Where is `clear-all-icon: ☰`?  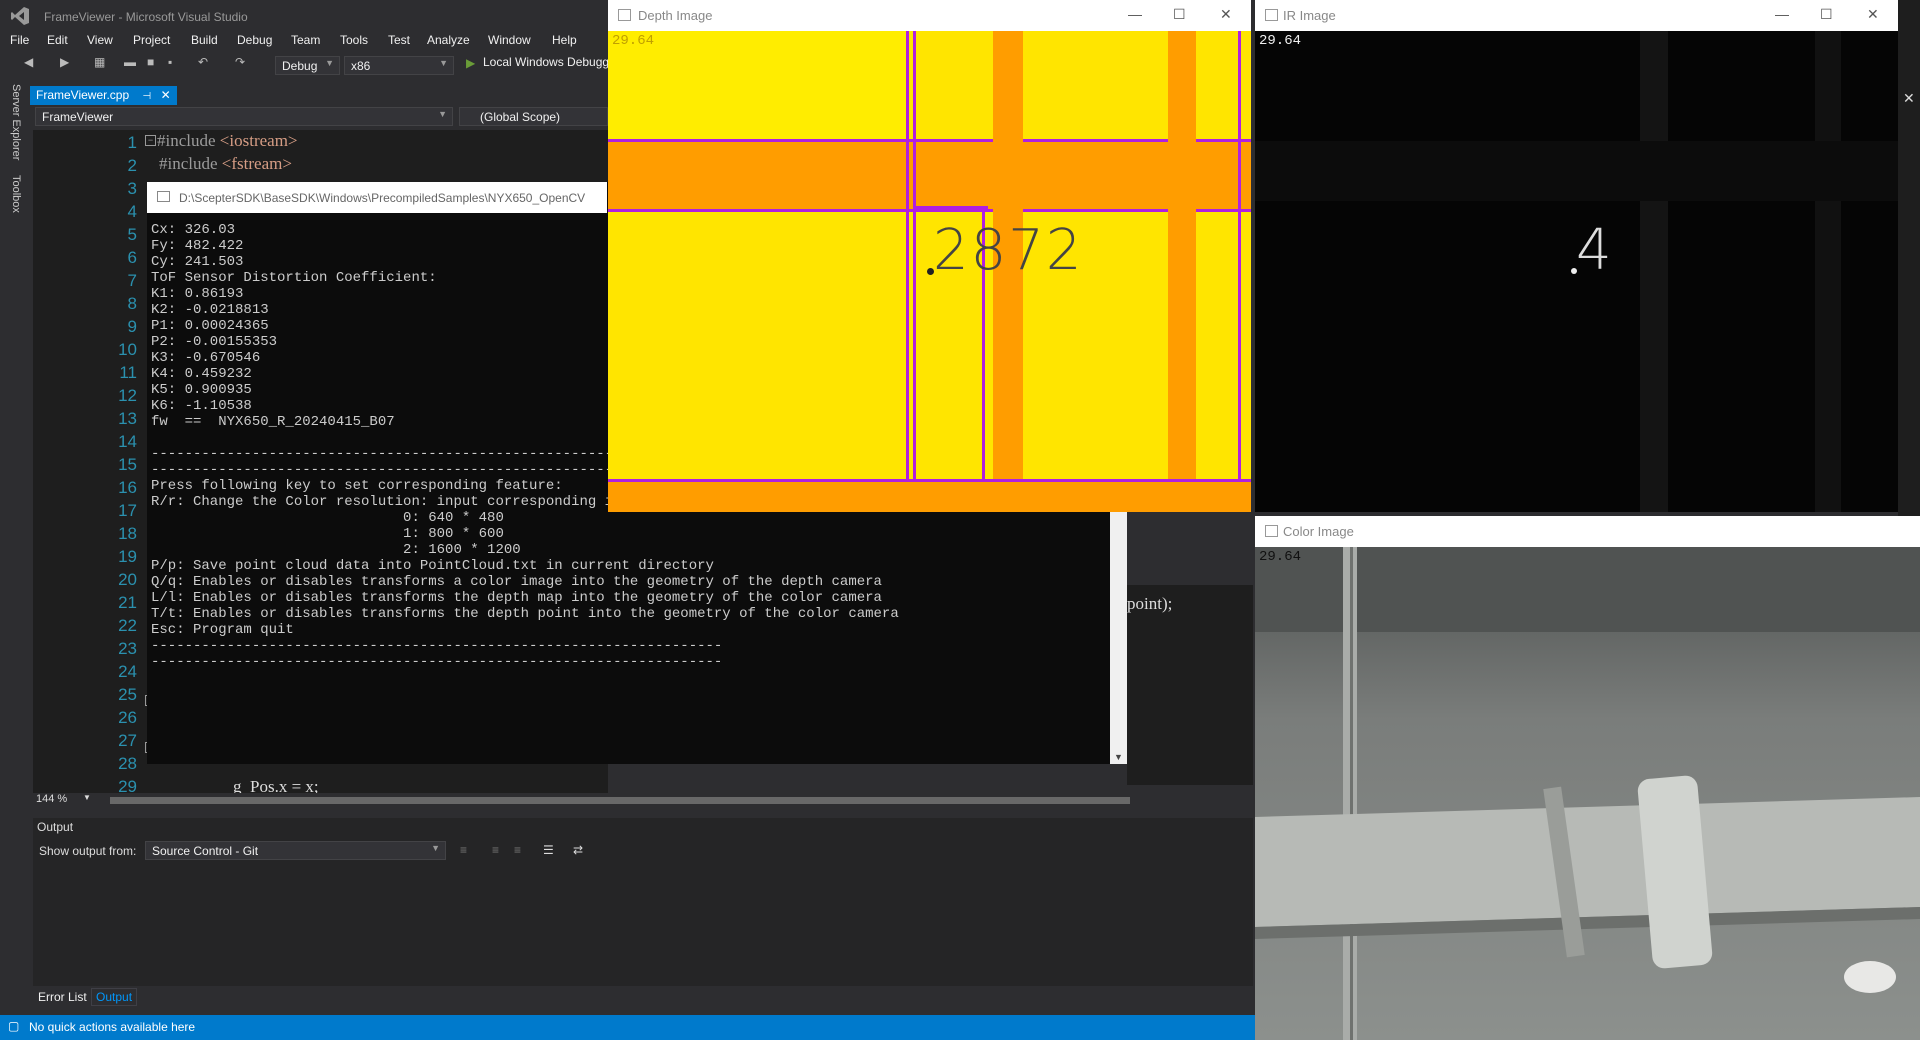
clear-all-icon: ☰ is located at coordinates (548, 850).